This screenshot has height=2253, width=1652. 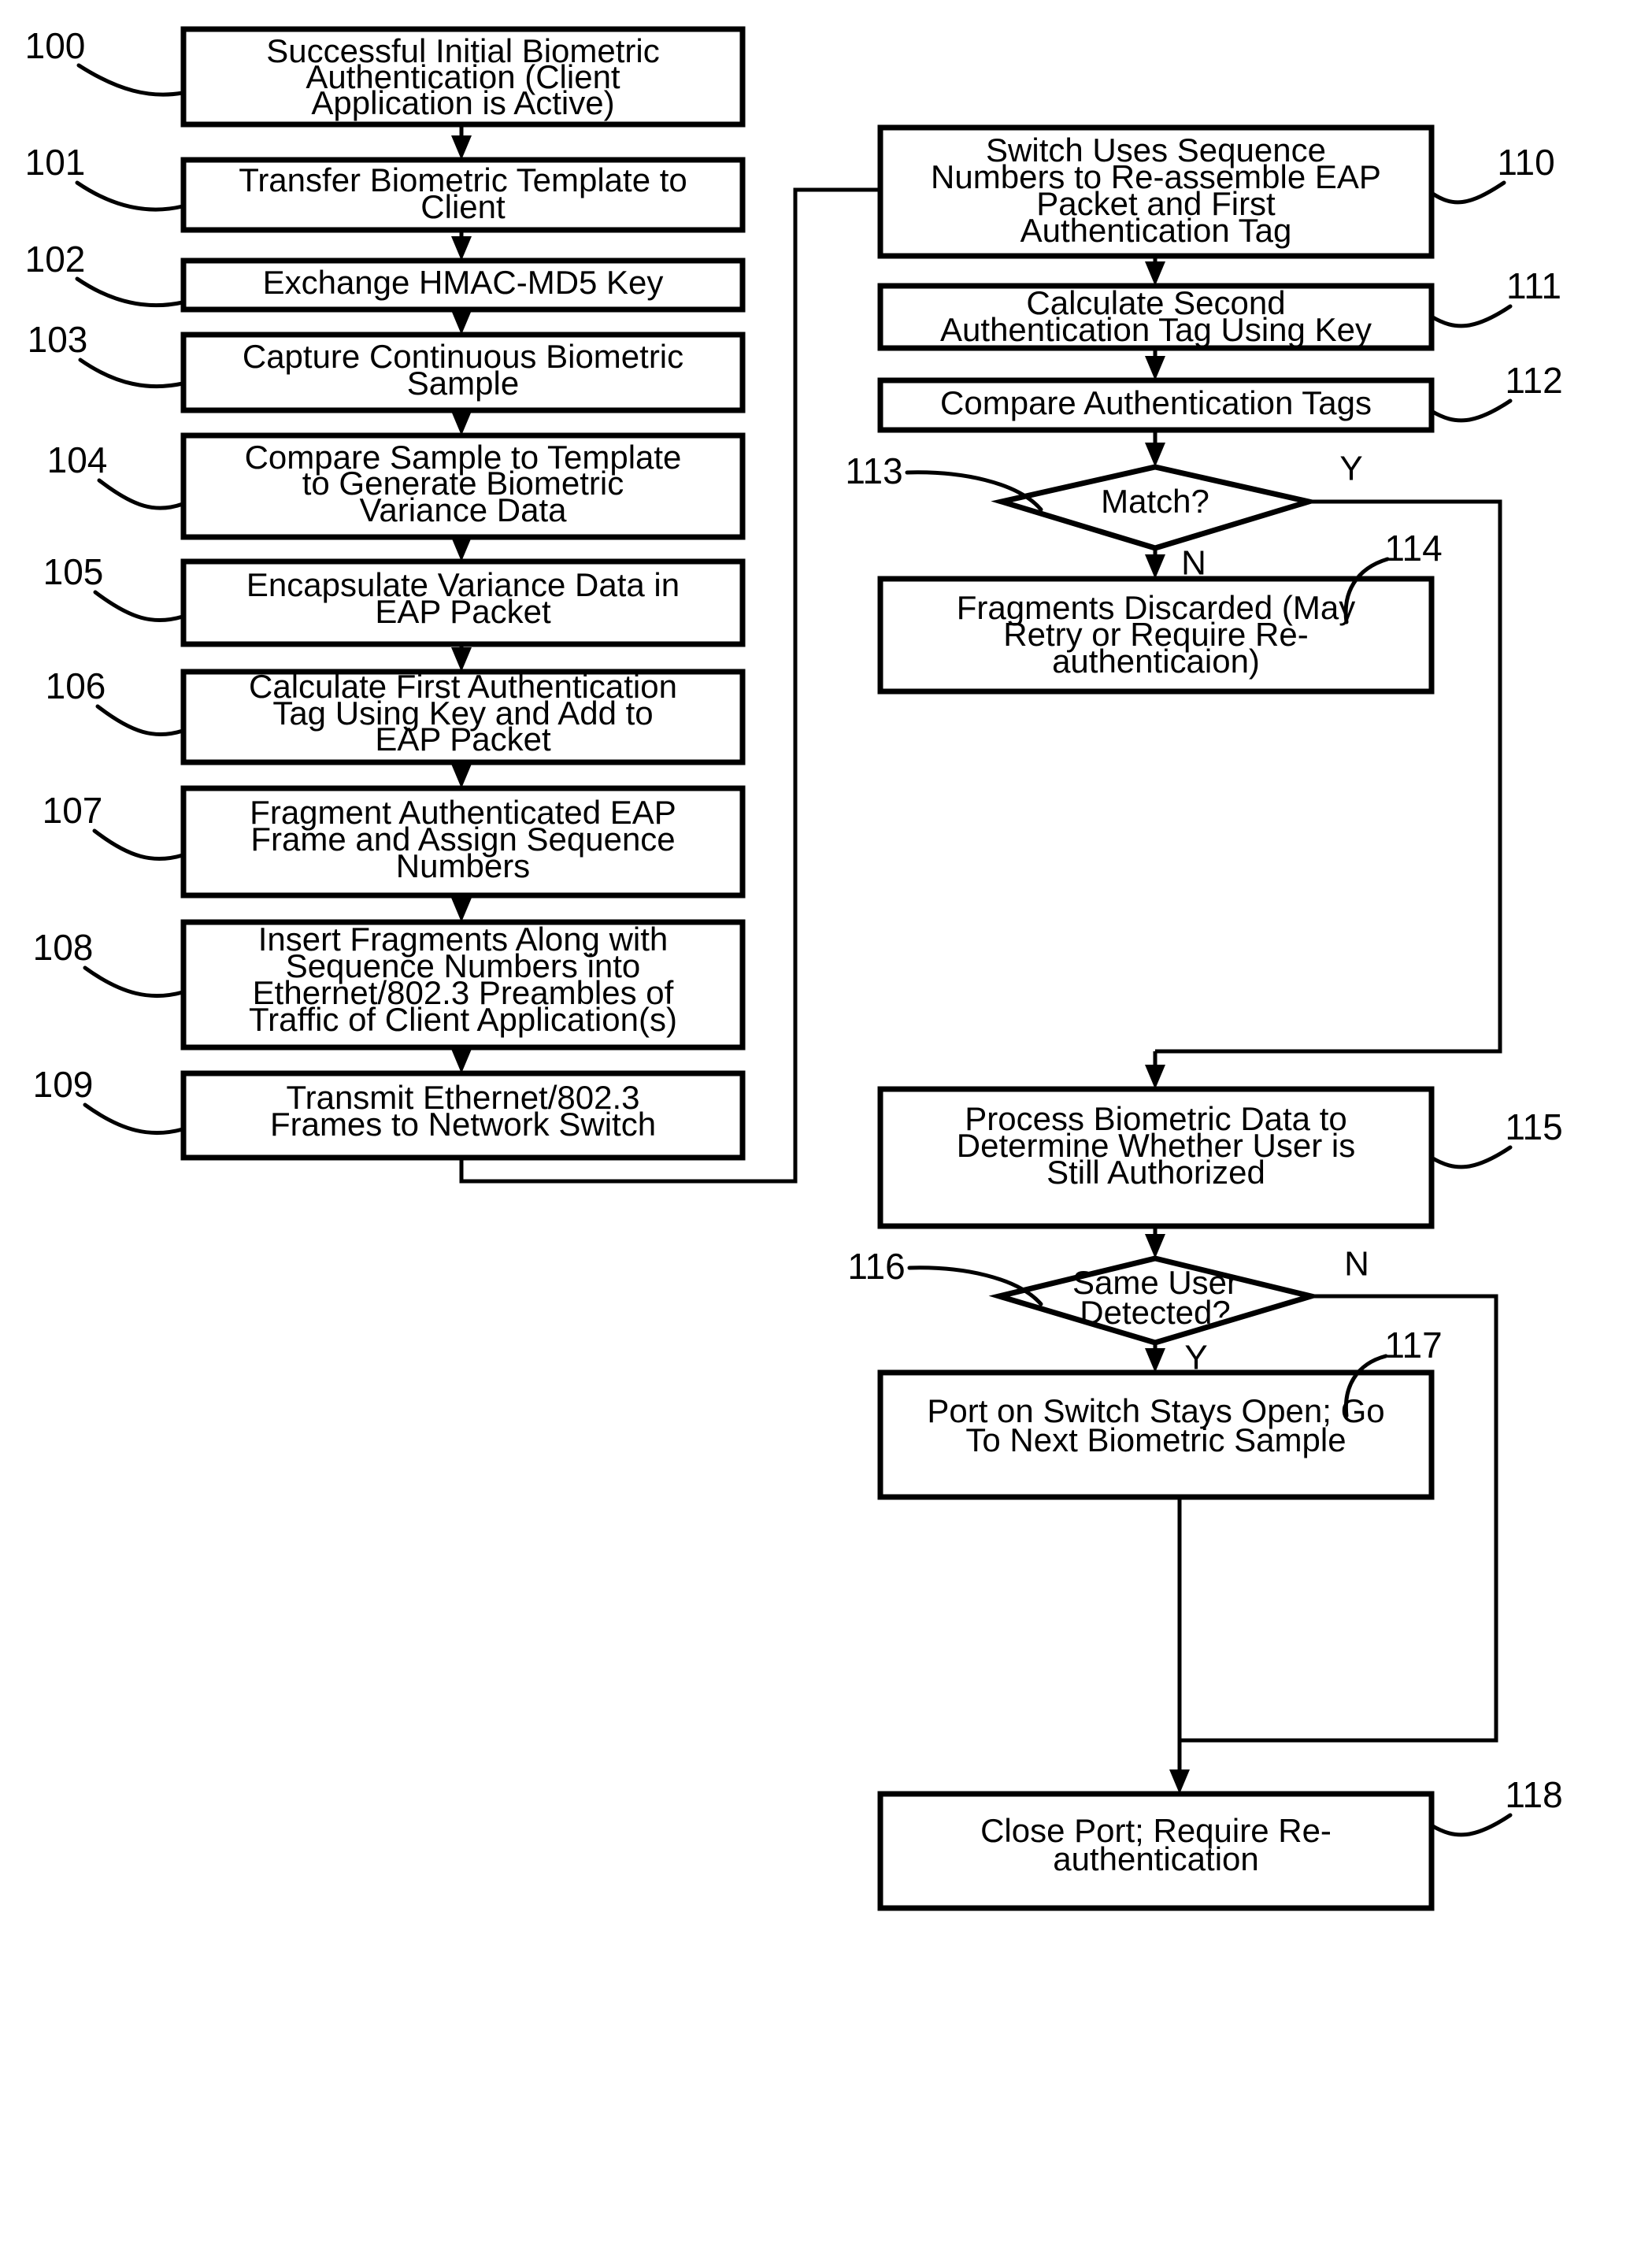 What do you see at coordinates (115, 701) in the screenshot?
I see `ref-106: 106` at bounding box center [115, 701].